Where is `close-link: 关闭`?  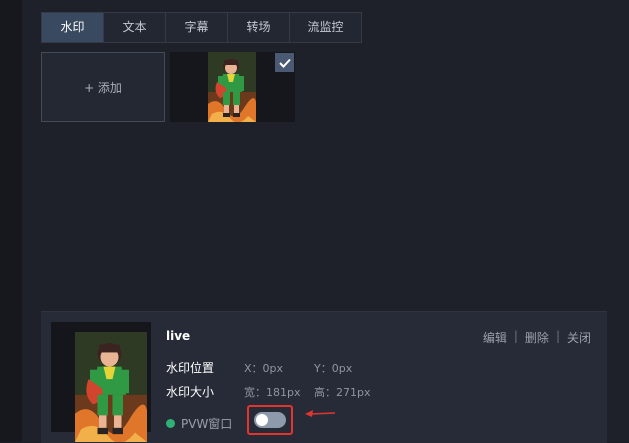 close-link: 关闭 is located at coordinates (579, 337).